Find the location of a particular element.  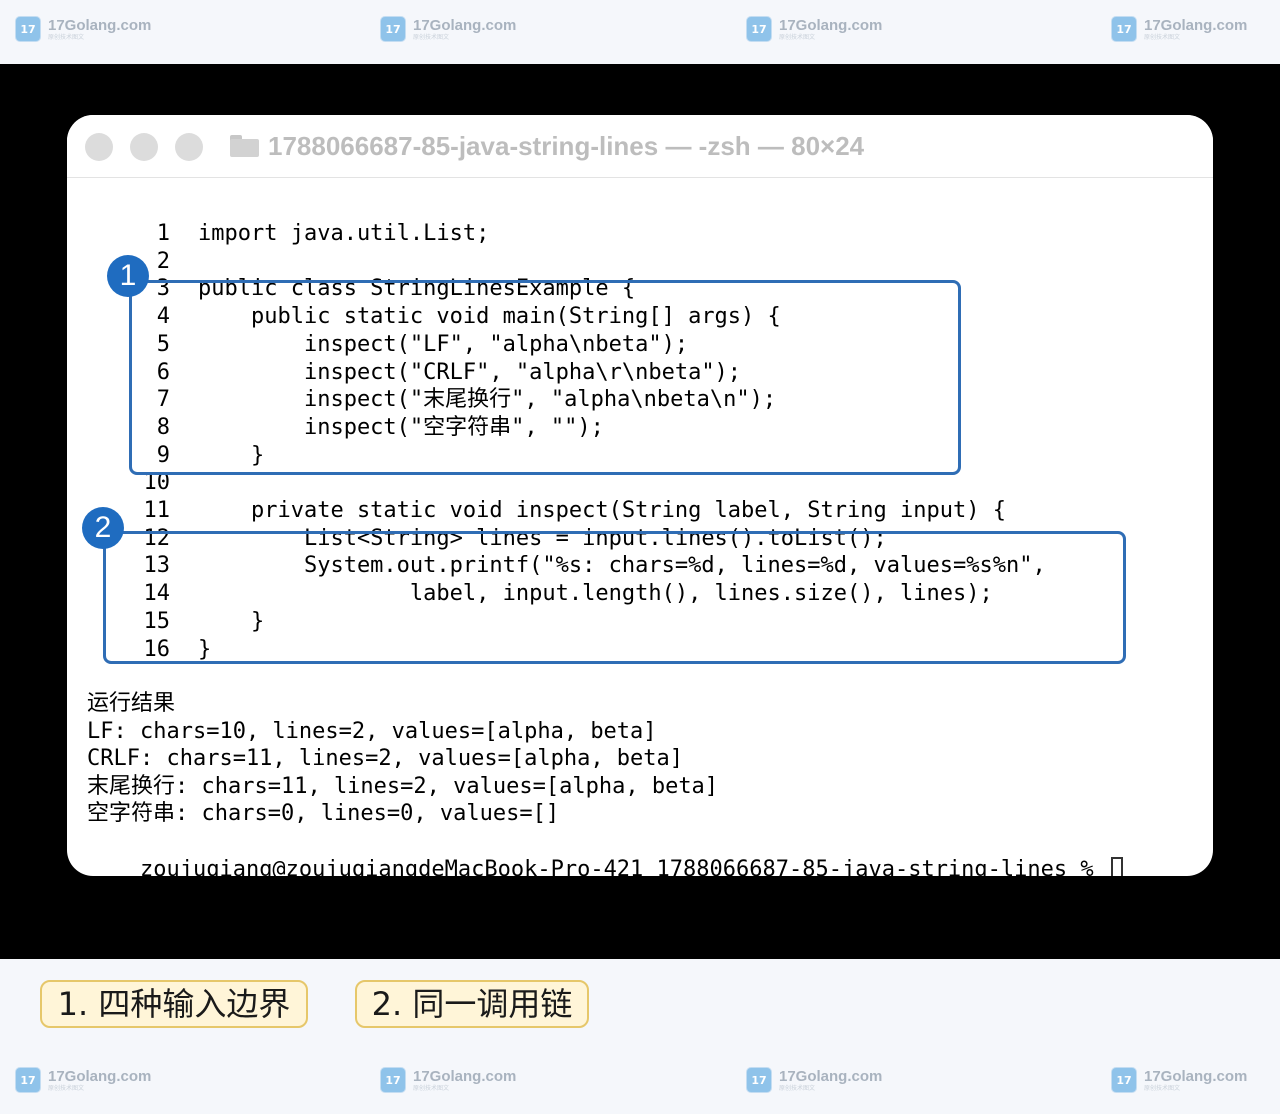

text-cursor is located at coordinates (1116, 866).